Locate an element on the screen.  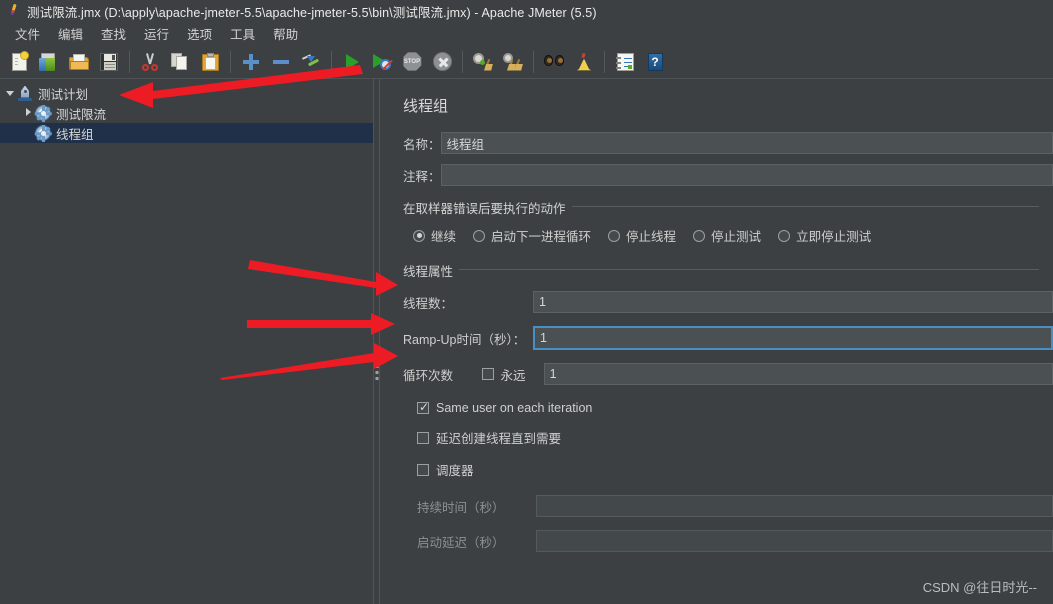
menu-item-file: 文件 is located at coordinates (27, 33).